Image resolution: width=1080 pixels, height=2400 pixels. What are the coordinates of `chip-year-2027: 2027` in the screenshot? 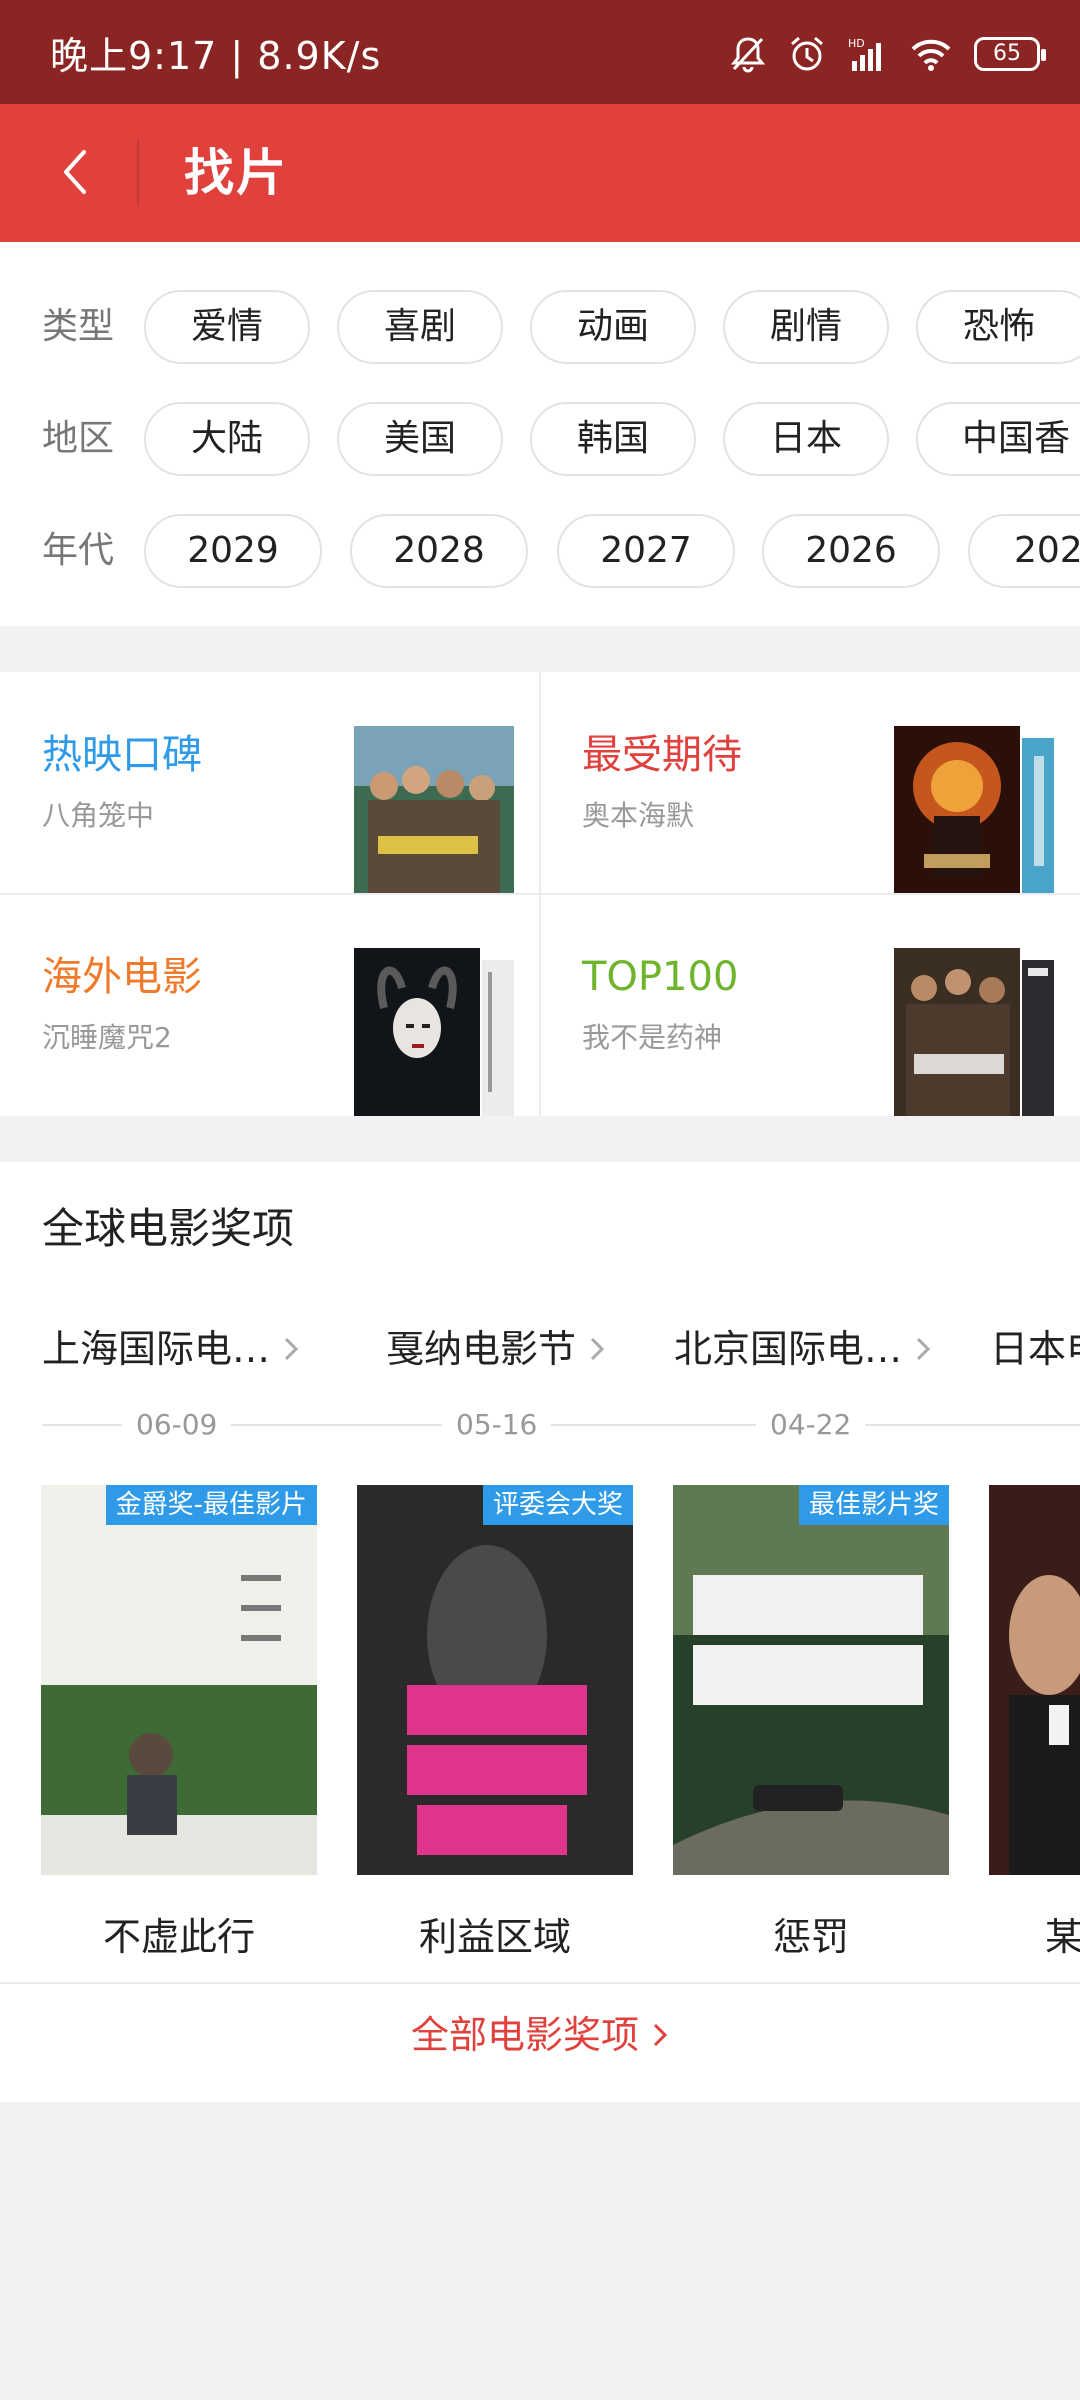 It's located at (646, 551).